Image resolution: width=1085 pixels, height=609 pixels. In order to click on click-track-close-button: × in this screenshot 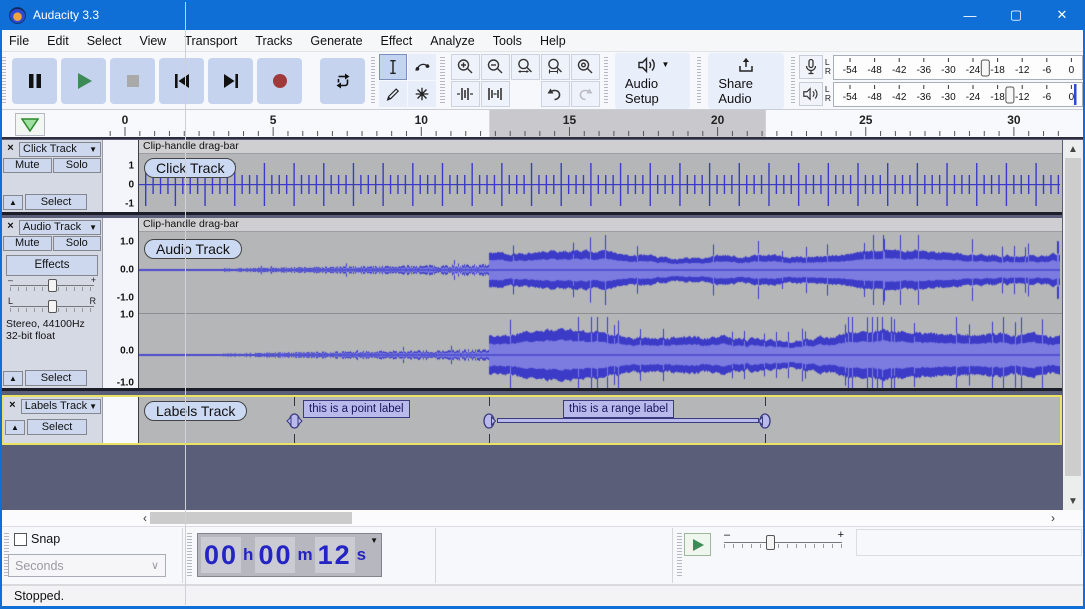, I will do `click(10, 149)`.